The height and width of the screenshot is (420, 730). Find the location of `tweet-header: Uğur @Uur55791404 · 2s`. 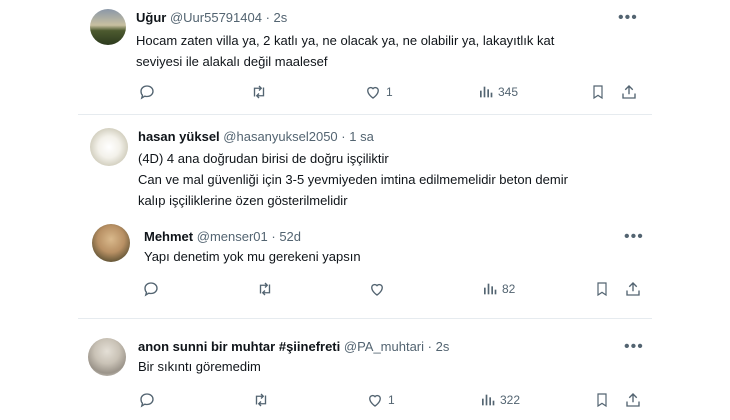

tweet-header: Uğur @Uur55791404 · 2s is located at coordinates (211, 17).